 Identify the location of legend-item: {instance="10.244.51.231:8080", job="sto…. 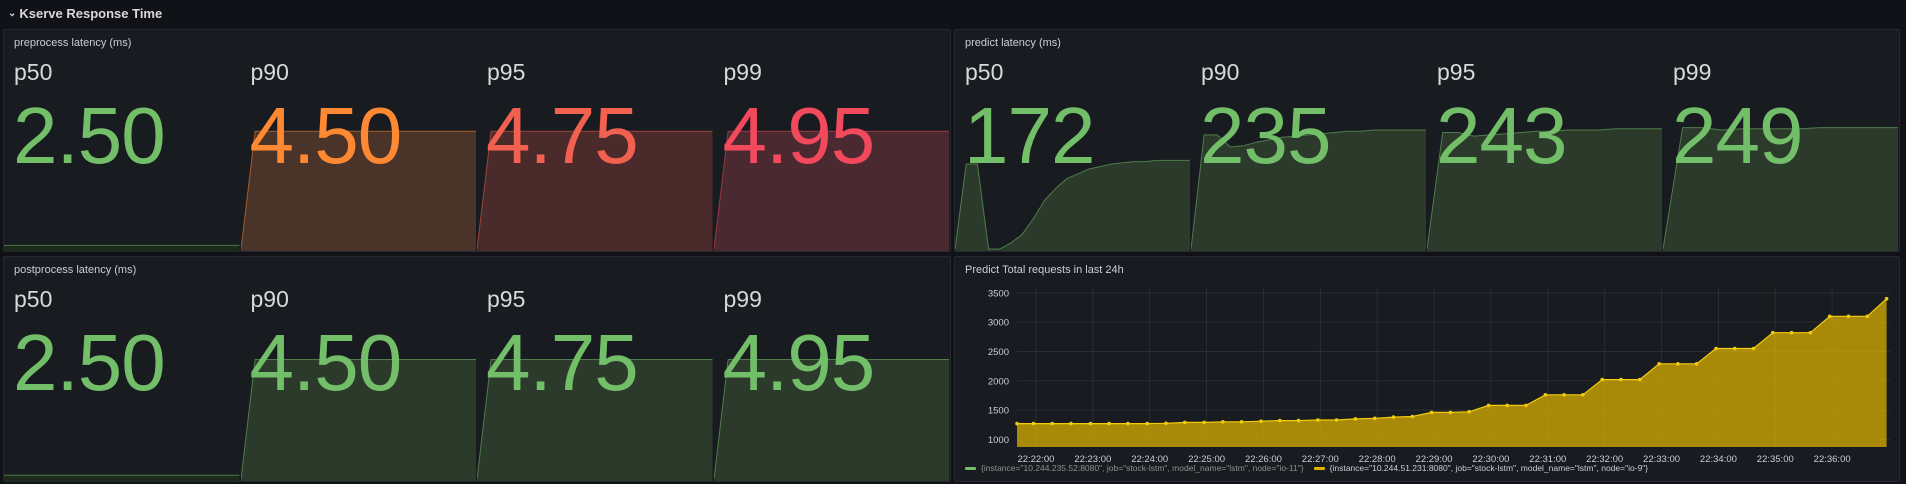
(1481, 468).